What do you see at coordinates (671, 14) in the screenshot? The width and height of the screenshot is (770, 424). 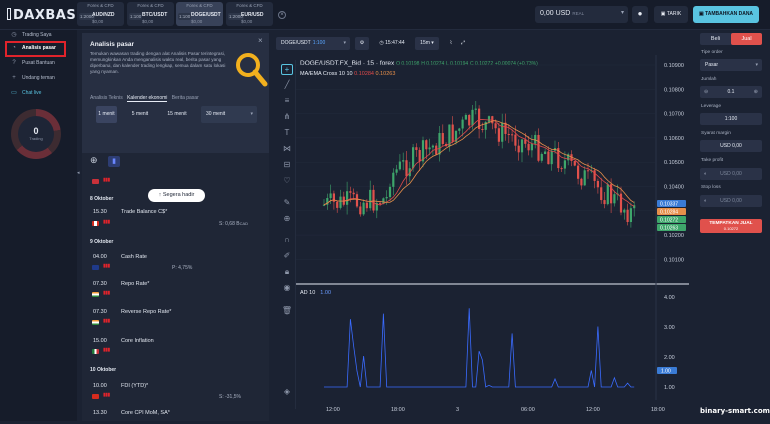 I see `withdraw-button: ▣ TARIK` at bounding box center [671, 14].